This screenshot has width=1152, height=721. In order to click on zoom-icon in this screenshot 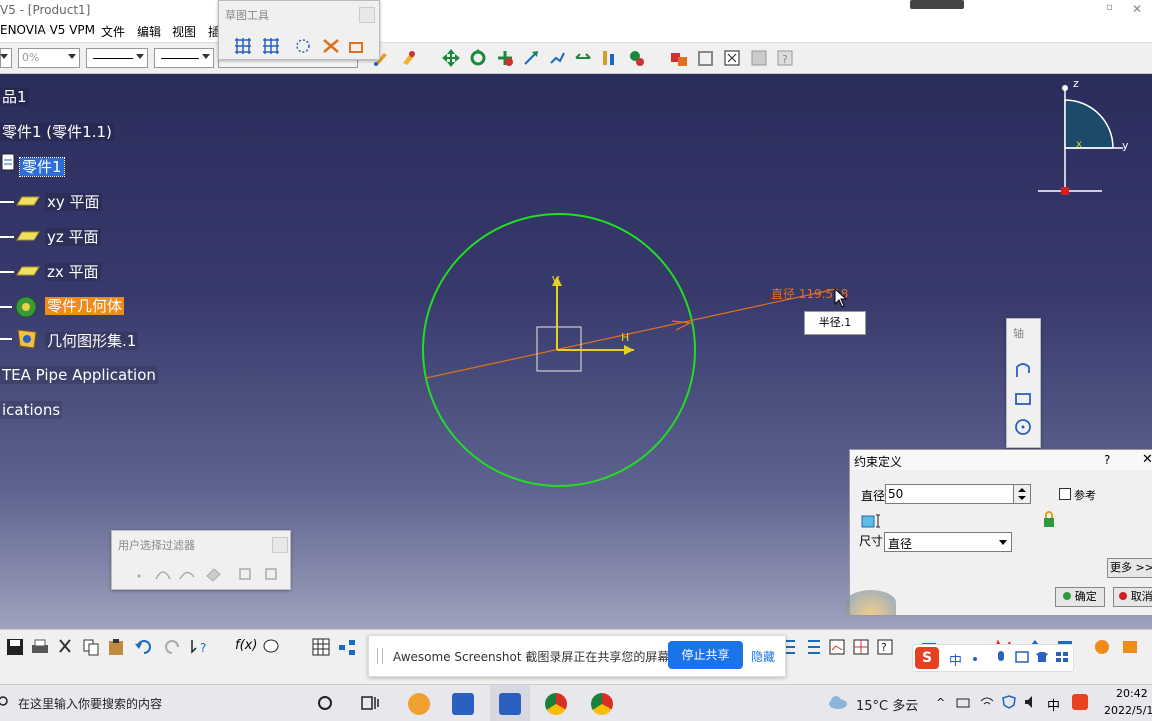, I will do `click(505, 58)`.